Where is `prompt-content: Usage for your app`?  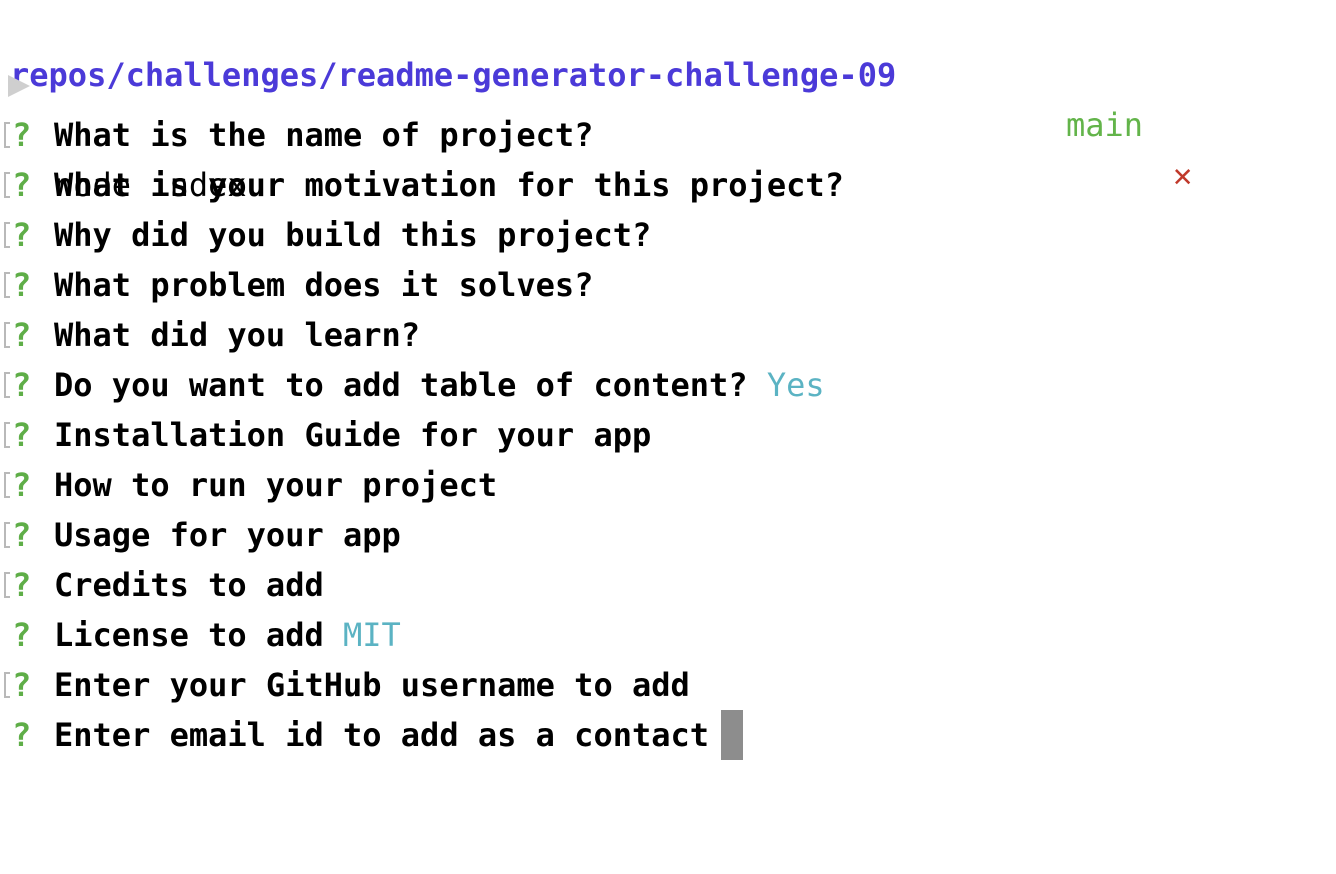 prompt-content: Usage for your app is located at coordinates (227, 535).